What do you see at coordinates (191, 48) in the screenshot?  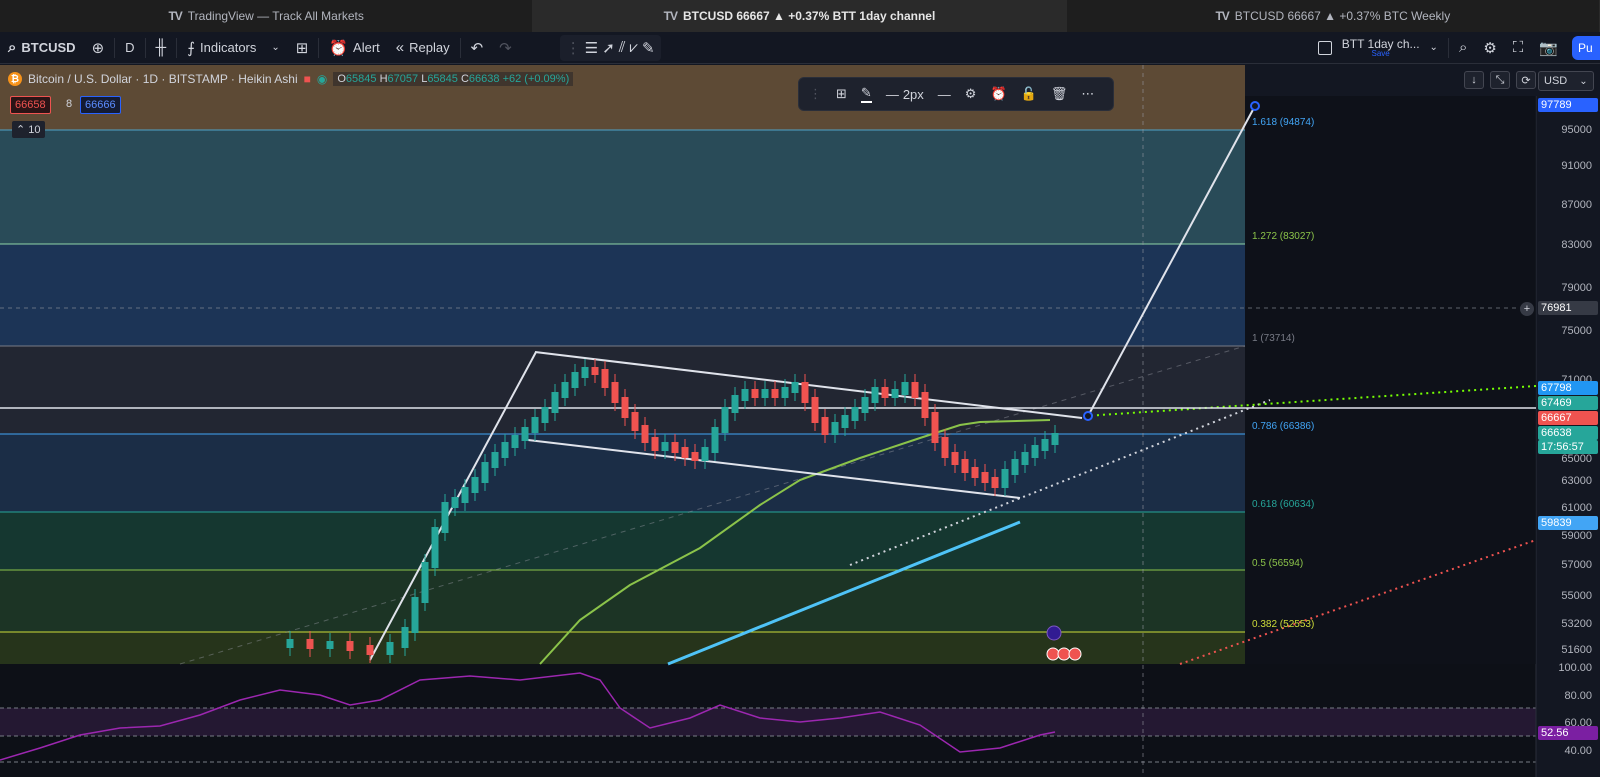 I see `indicators-icon: ⨍` at bounding box center [191, 48].